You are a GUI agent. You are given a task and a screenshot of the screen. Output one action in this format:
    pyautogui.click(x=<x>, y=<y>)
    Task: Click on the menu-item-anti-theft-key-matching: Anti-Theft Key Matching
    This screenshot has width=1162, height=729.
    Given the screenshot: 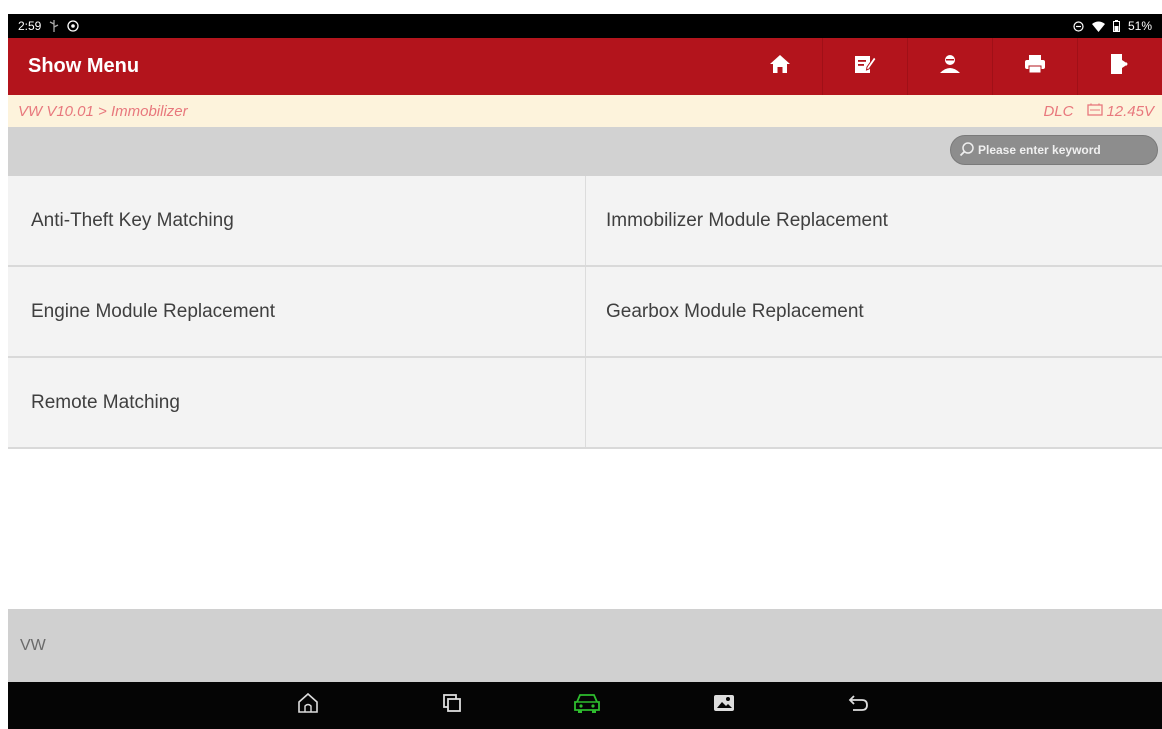 What is the action you would take?
    pyautogui.click(x=296, y=220)
    